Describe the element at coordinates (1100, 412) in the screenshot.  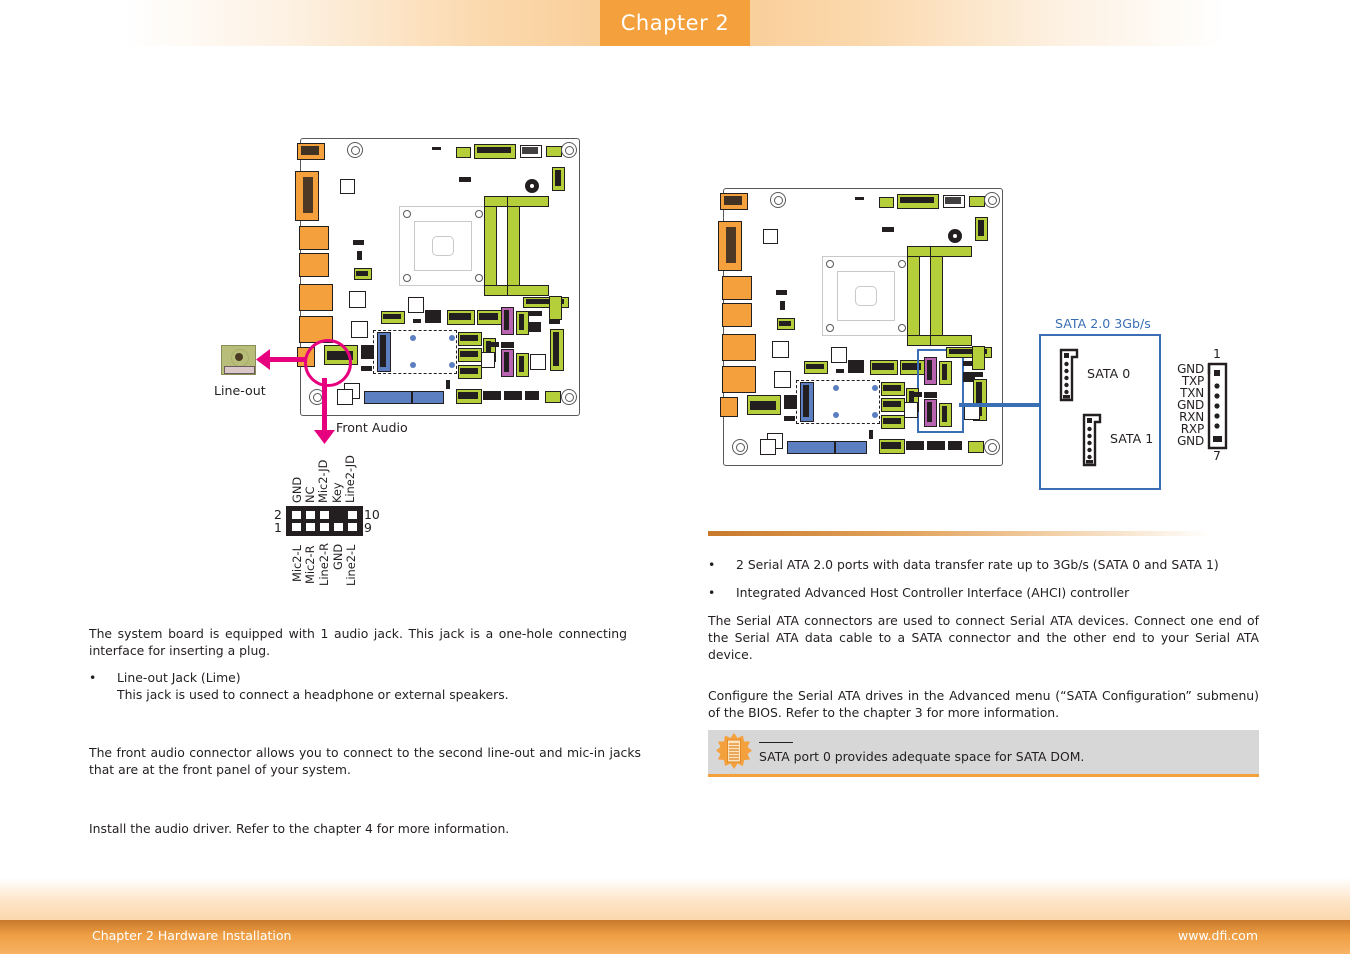
I see `sata-callout-panel: SATA 0 SATA 1` at that location.